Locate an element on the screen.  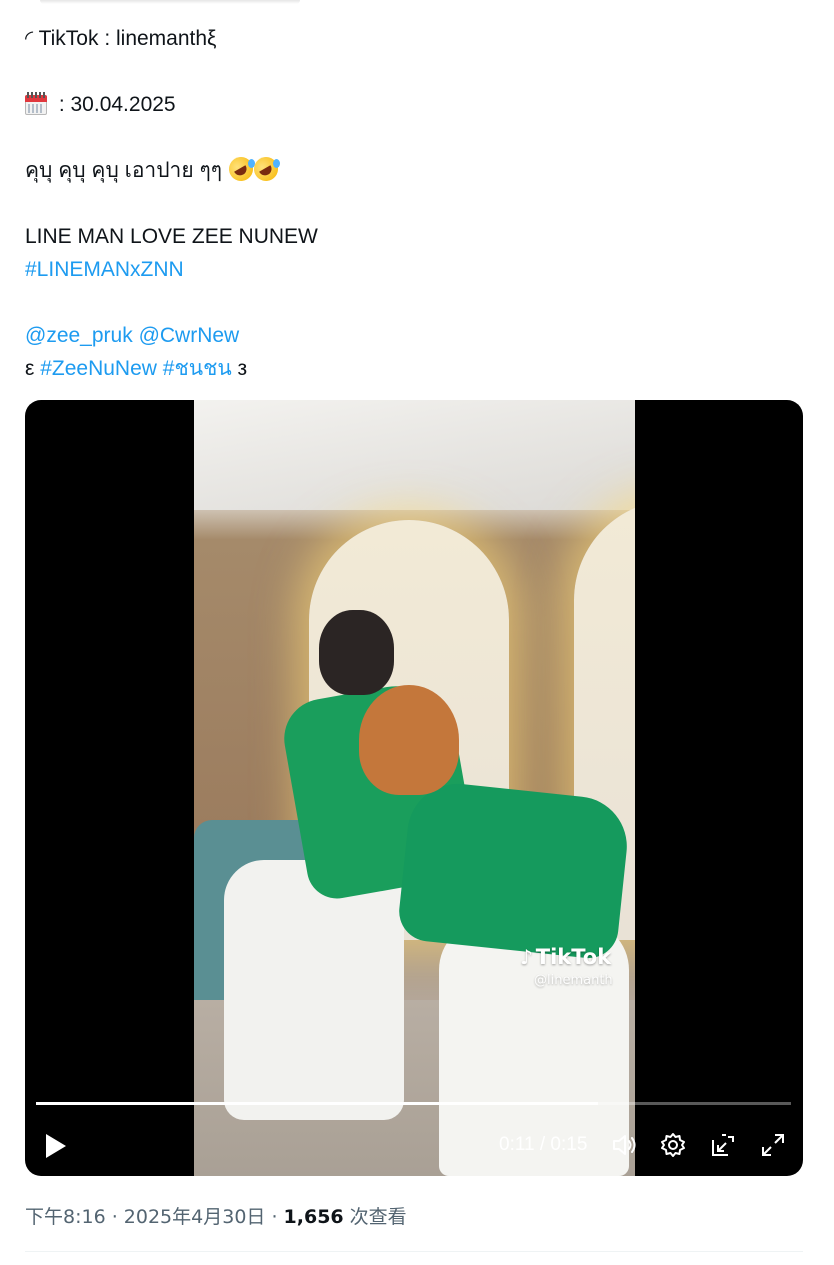
pop-out-button is located at coordinates (723, 1145).